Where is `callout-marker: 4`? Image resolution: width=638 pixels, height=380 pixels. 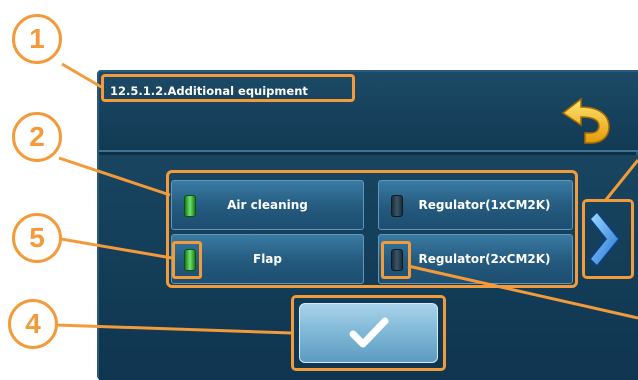
callout-marker: 4 is located at coordinates (33, 324).